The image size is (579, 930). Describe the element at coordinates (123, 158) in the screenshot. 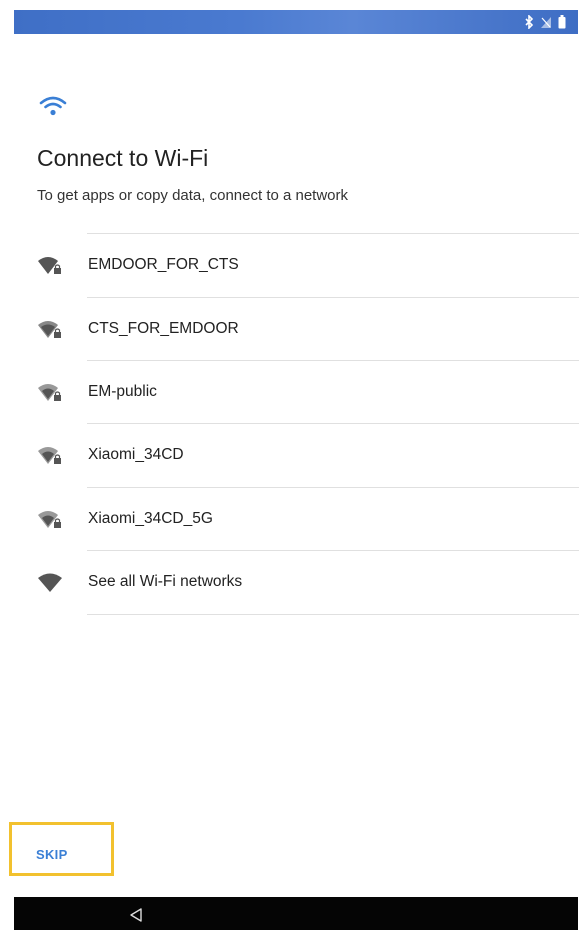

I see `page-title: Connect to Wi-Fi` at that location.